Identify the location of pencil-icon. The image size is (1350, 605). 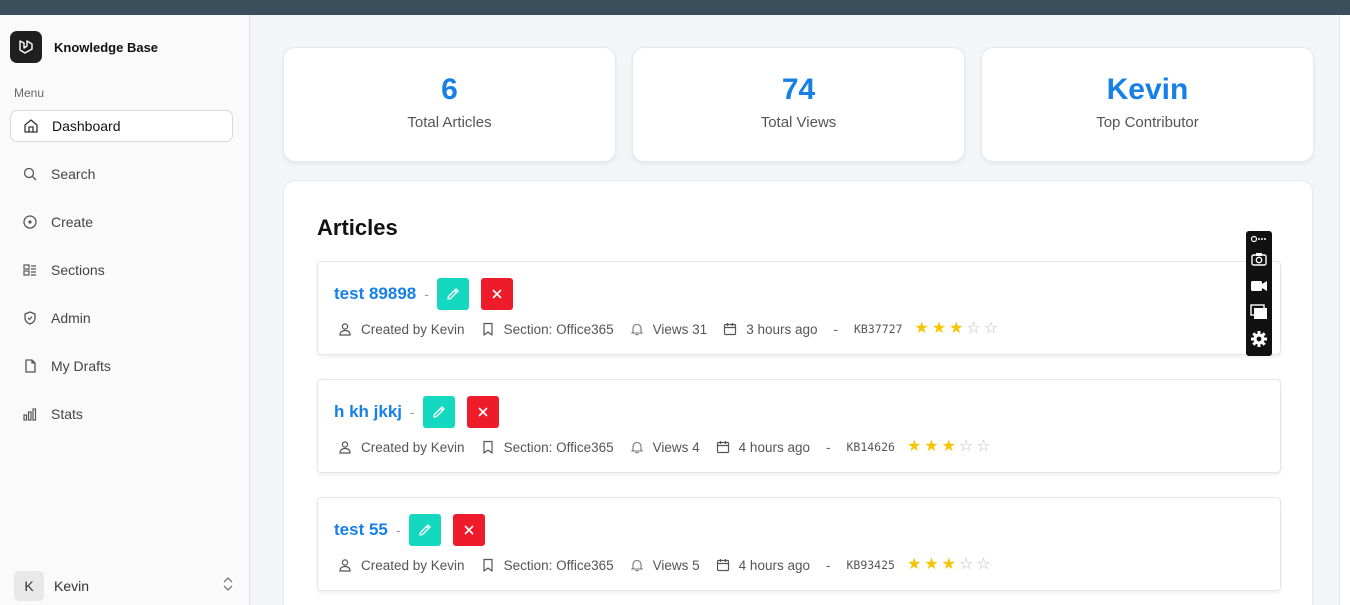
(453, 294).